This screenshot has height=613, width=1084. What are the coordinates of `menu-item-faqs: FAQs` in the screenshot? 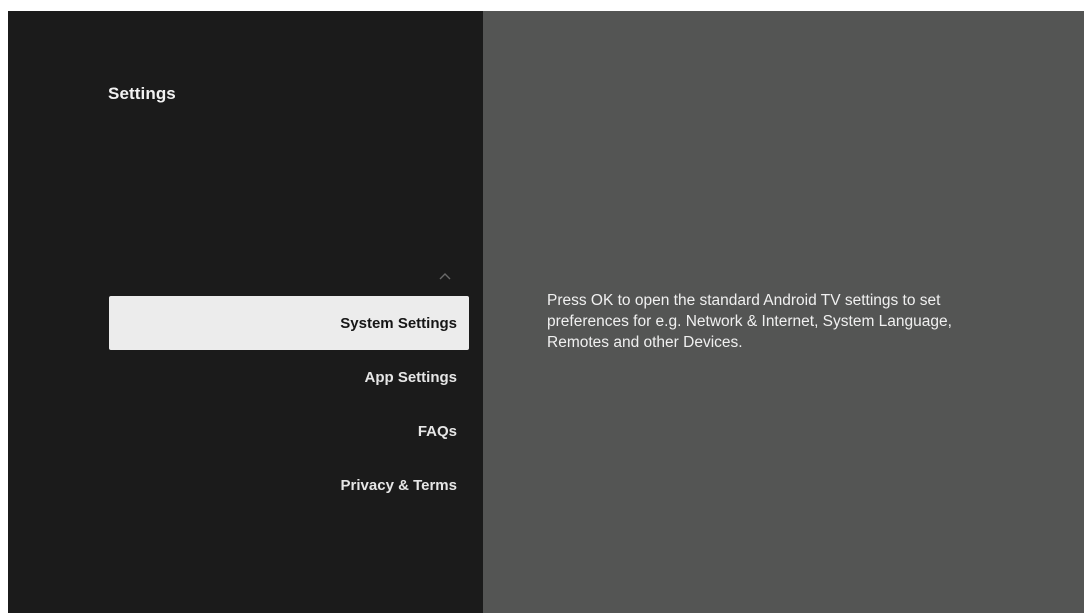 It's located at (289, 431).